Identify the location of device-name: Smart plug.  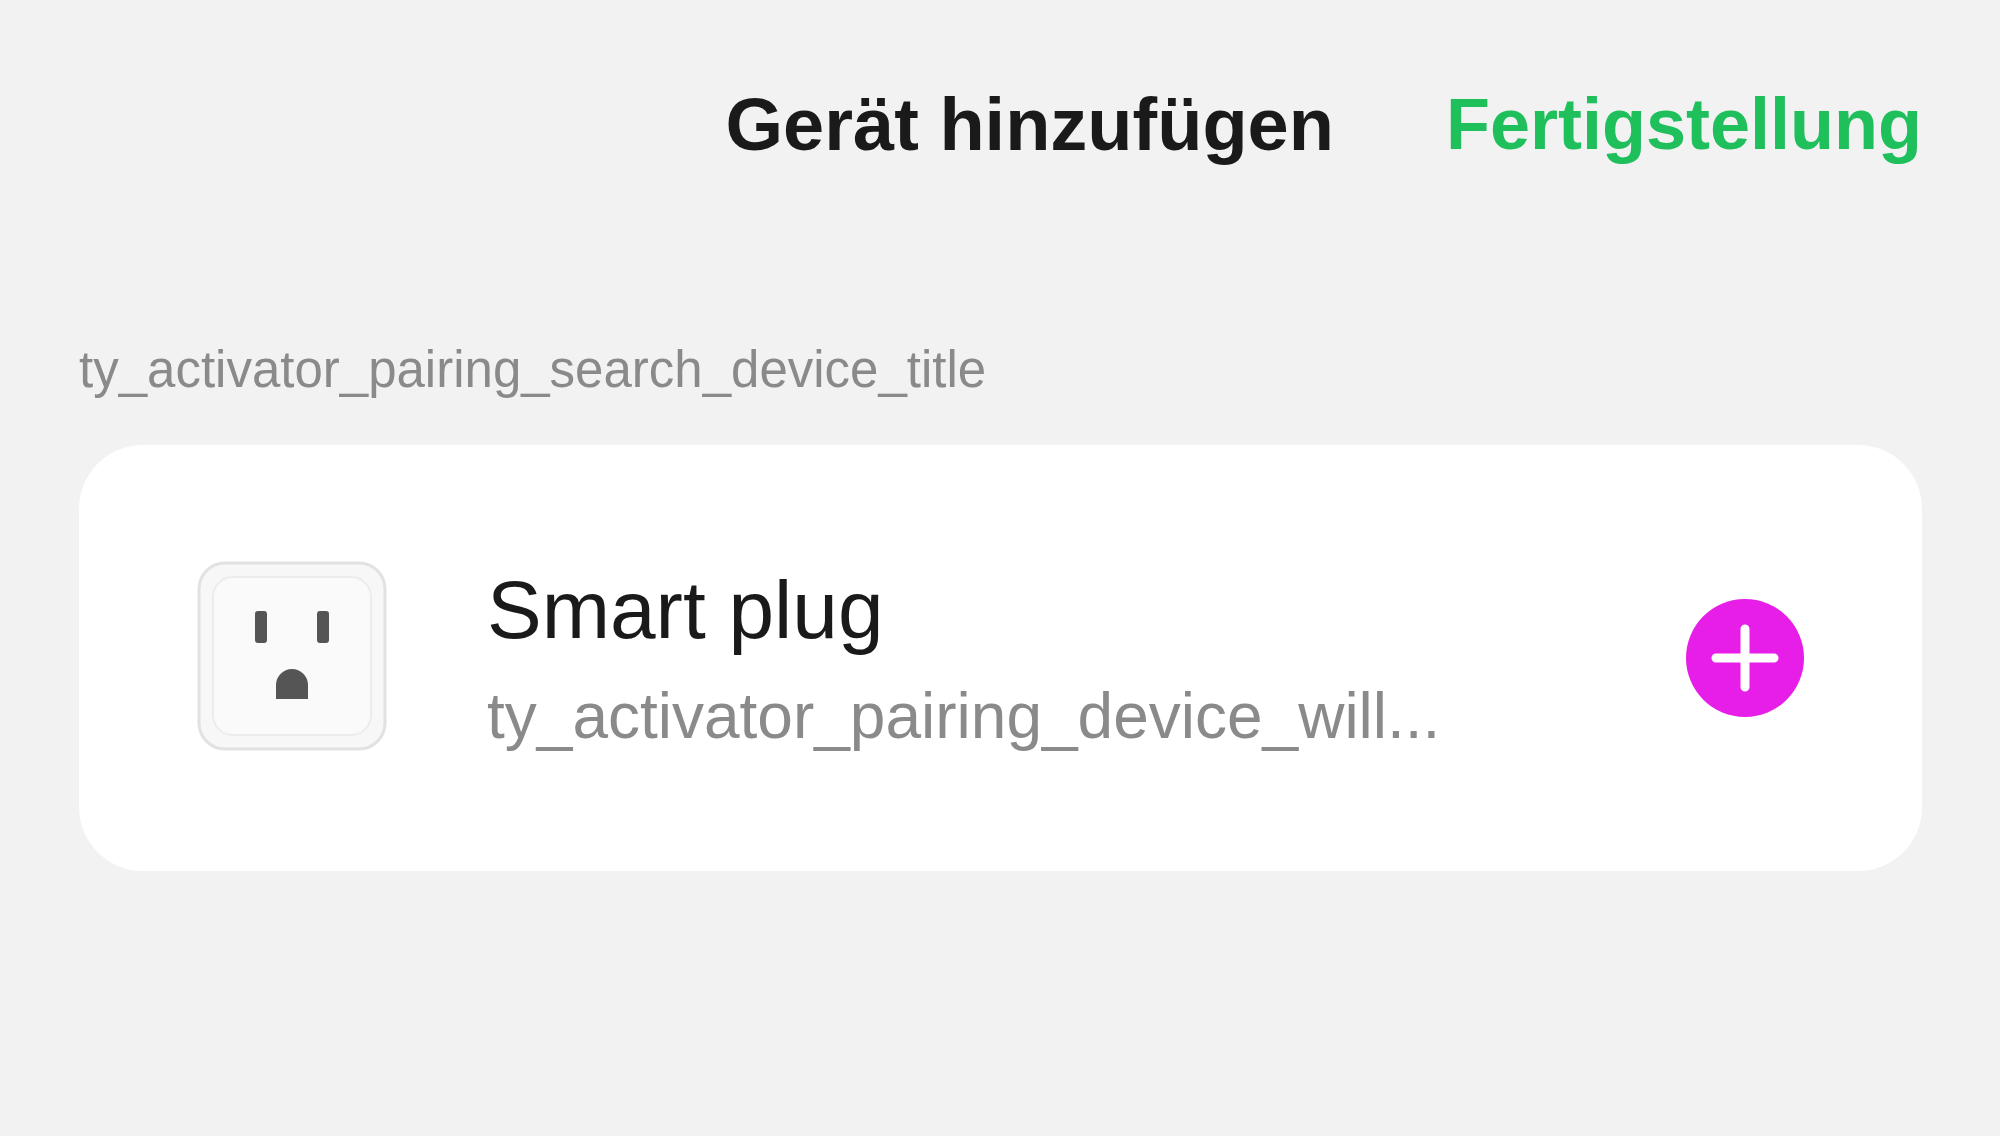
(686, 610).